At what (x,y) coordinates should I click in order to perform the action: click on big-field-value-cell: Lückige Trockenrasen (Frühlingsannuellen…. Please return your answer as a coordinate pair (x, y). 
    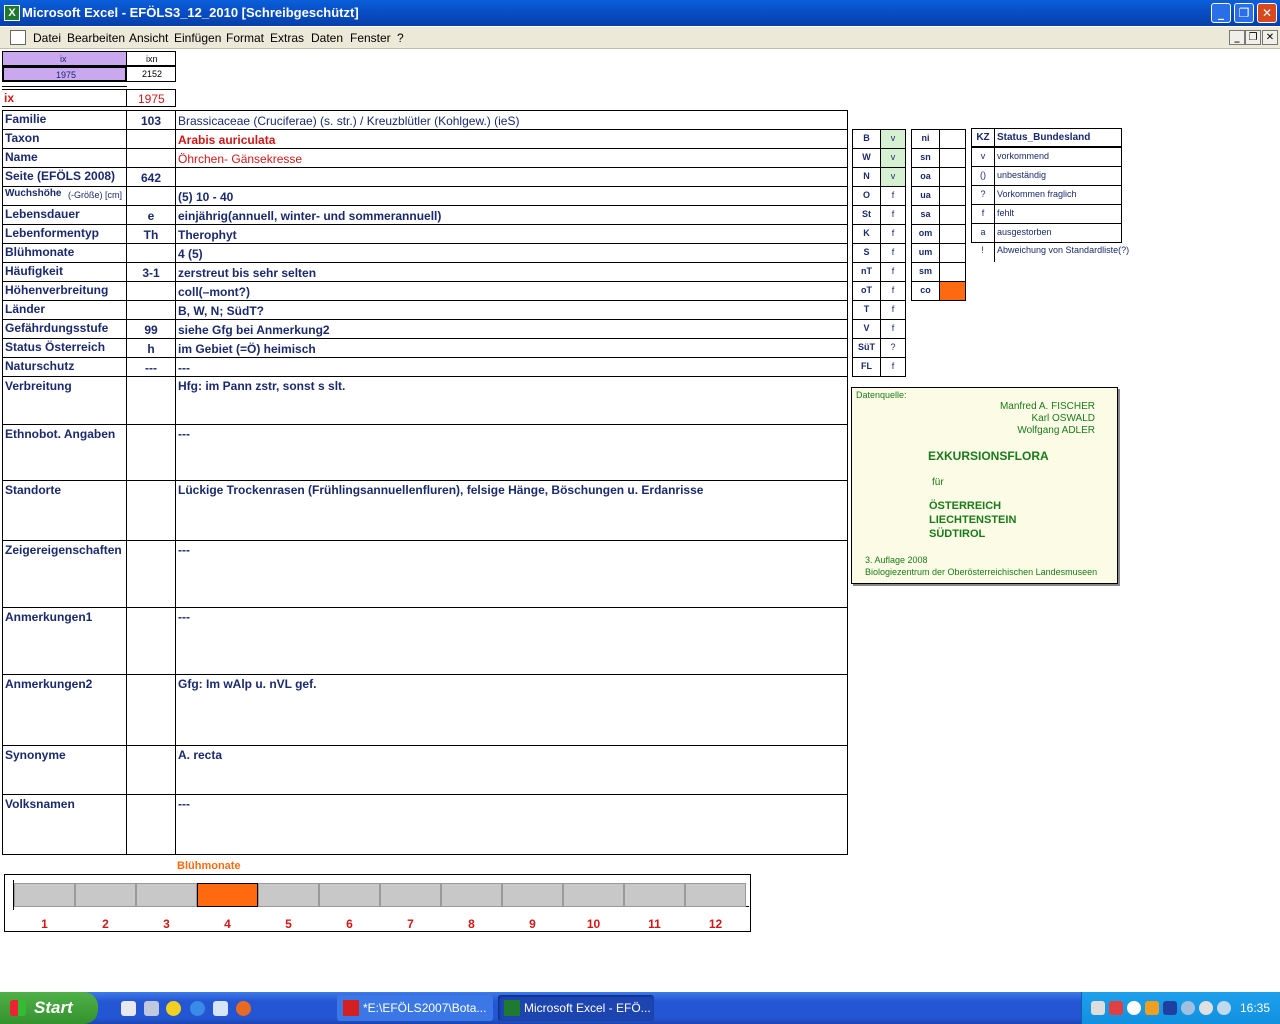
    Looking at the image, I should click on (511, 510).